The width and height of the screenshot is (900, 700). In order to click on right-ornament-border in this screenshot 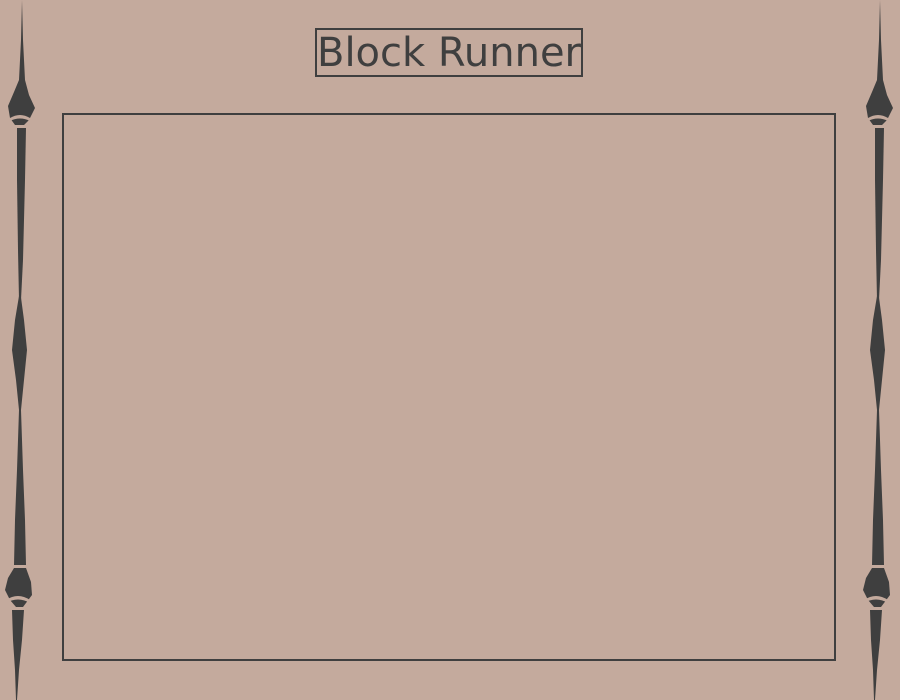, I will do `click(878, 350)`.